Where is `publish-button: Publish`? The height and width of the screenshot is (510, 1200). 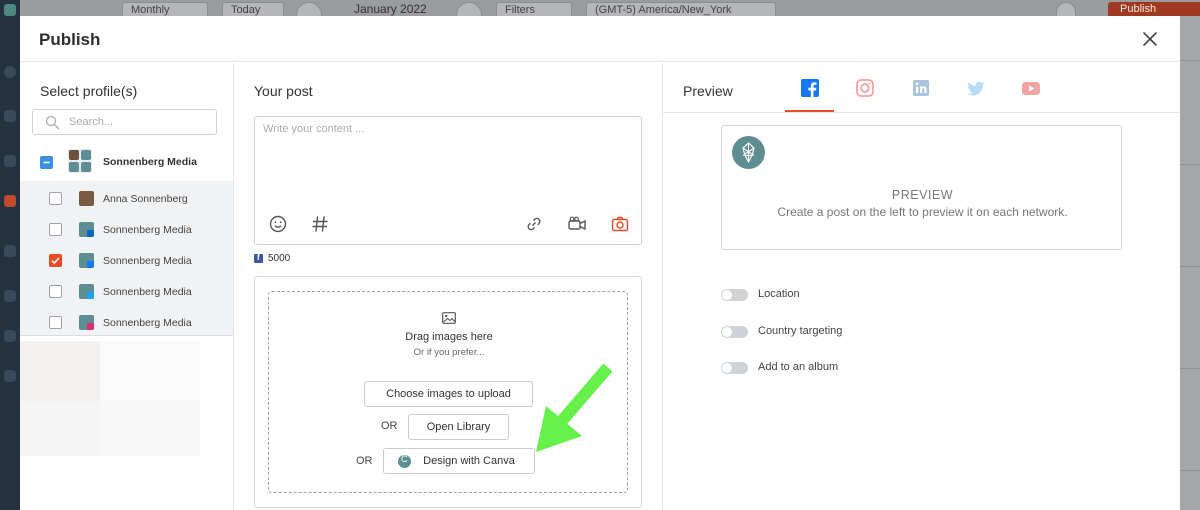
publish-button: Publish is located at coordinates (1154, 9).